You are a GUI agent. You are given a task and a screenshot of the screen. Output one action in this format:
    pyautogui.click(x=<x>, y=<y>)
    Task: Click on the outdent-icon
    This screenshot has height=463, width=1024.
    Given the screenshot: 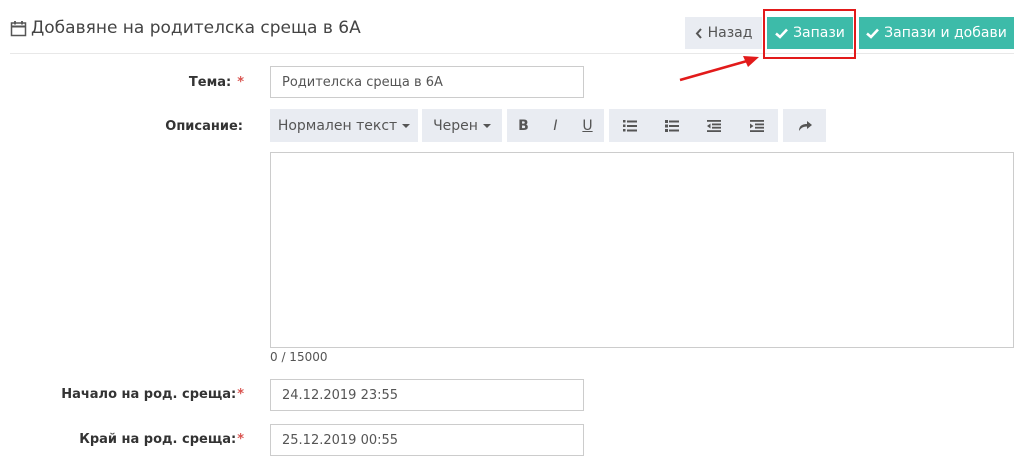 What is the action you would take?
    pyautogui.click(x=714, y=125)
    